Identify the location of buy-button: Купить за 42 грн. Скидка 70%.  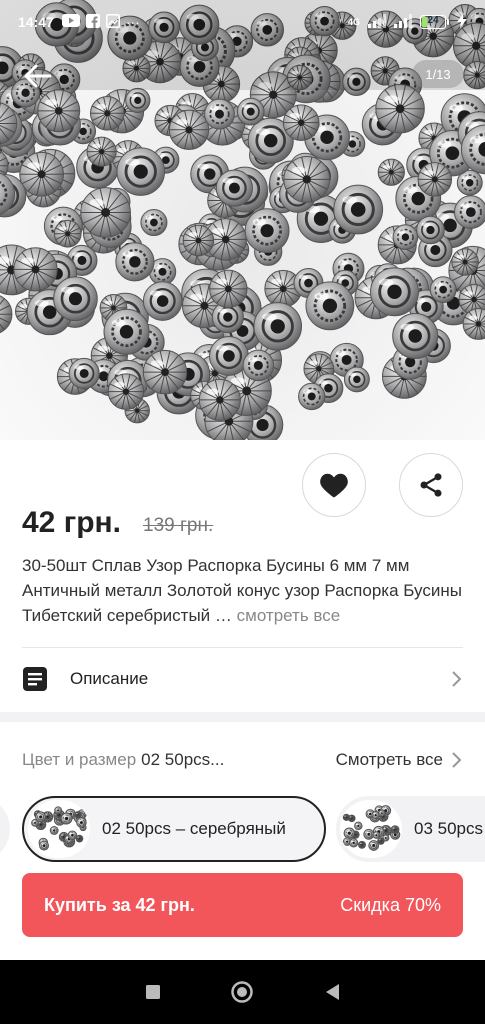
(242, 905).